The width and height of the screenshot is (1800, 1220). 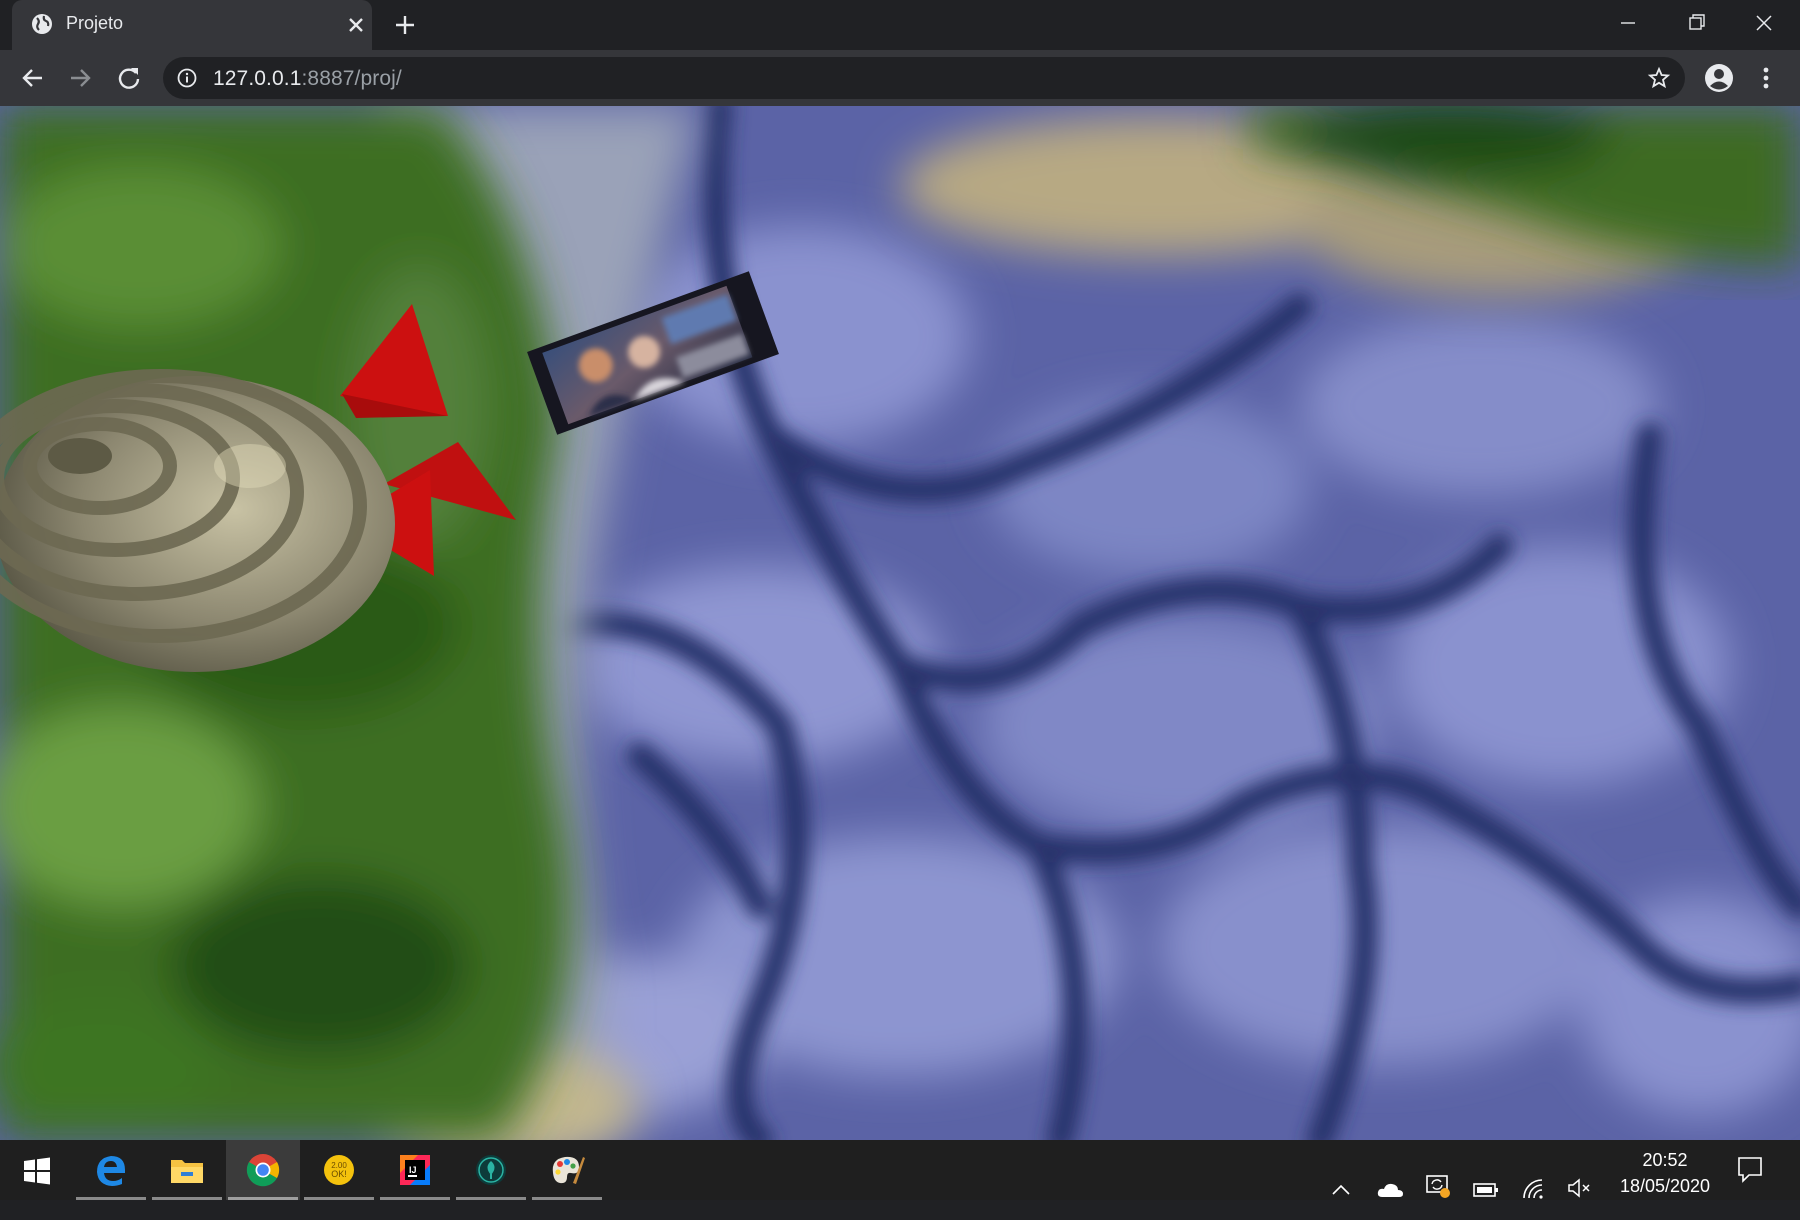 I want to click on onedrive-cloud-icon, so click(x=1390, y=1190).